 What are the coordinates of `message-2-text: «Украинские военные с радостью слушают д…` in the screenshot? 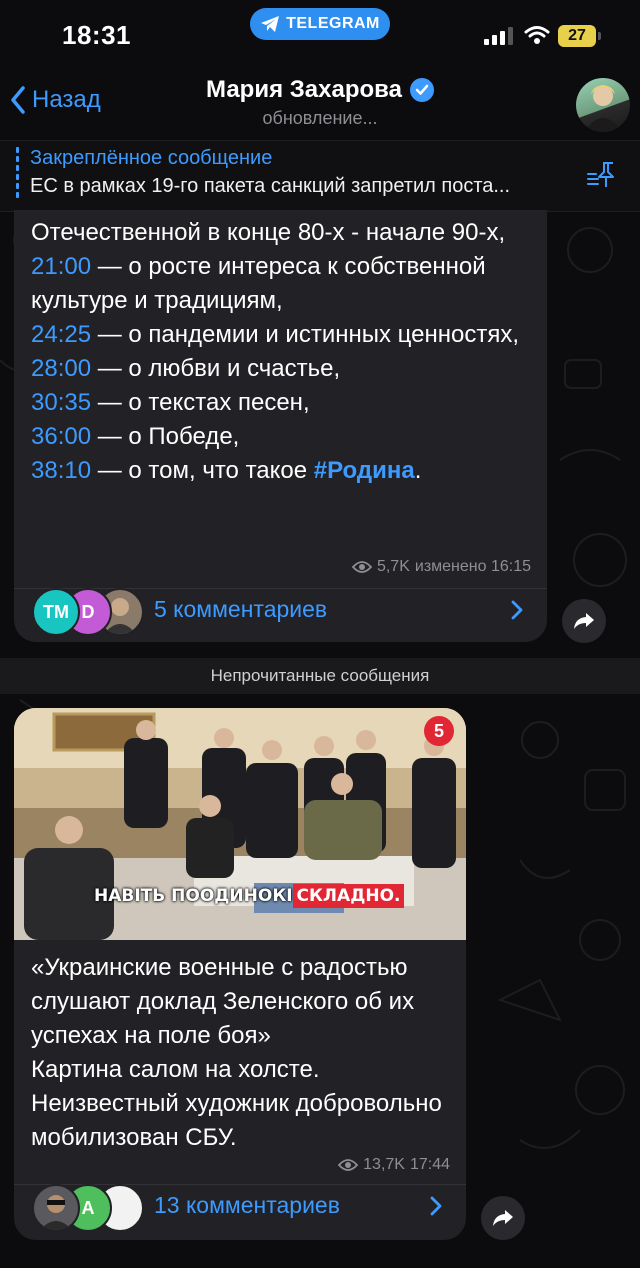 It's located at (243, 1053).